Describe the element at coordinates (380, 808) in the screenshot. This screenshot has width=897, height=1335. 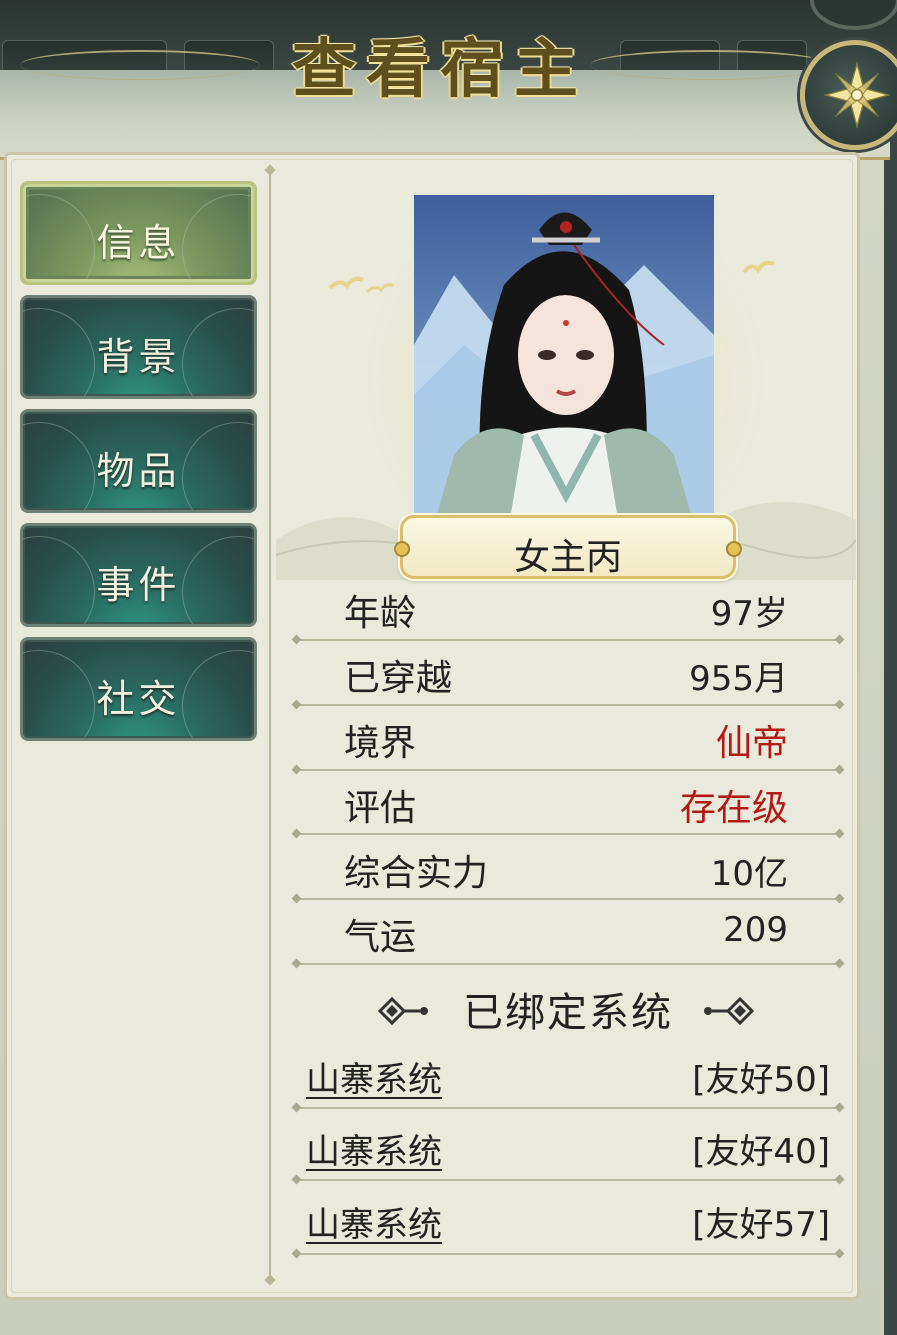
I see `stat-label: 评估` at that location.